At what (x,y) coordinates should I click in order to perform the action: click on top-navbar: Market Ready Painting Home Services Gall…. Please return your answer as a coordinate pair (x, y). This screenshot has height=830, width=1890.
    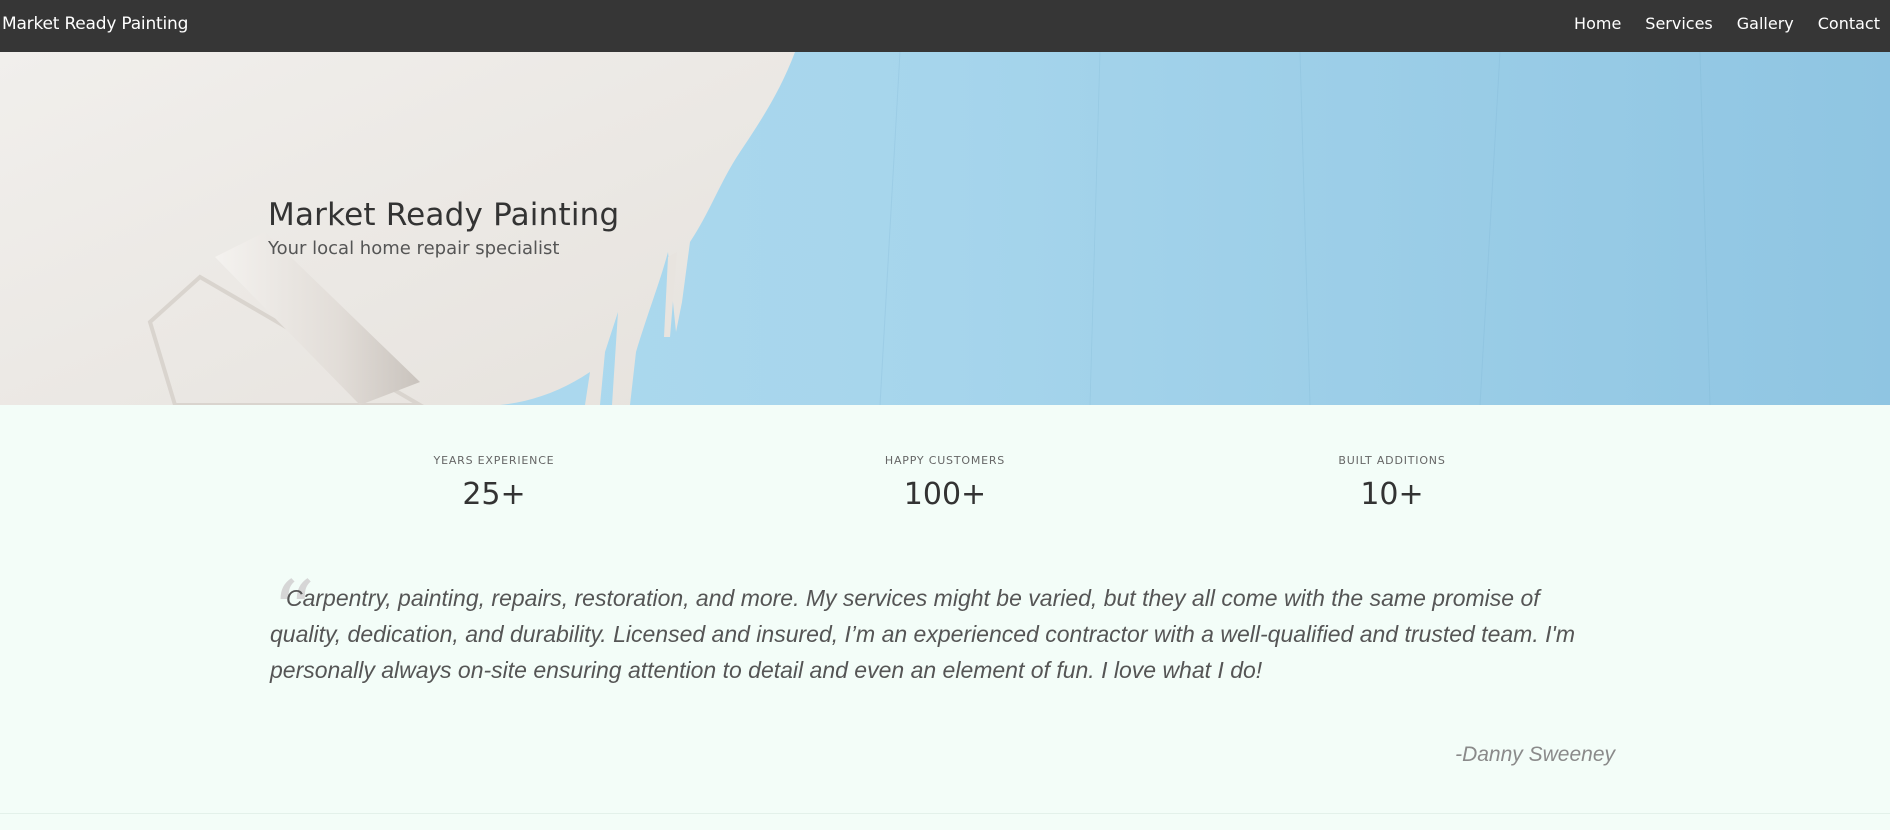
    Looking at the image, I should click on (945, 26).